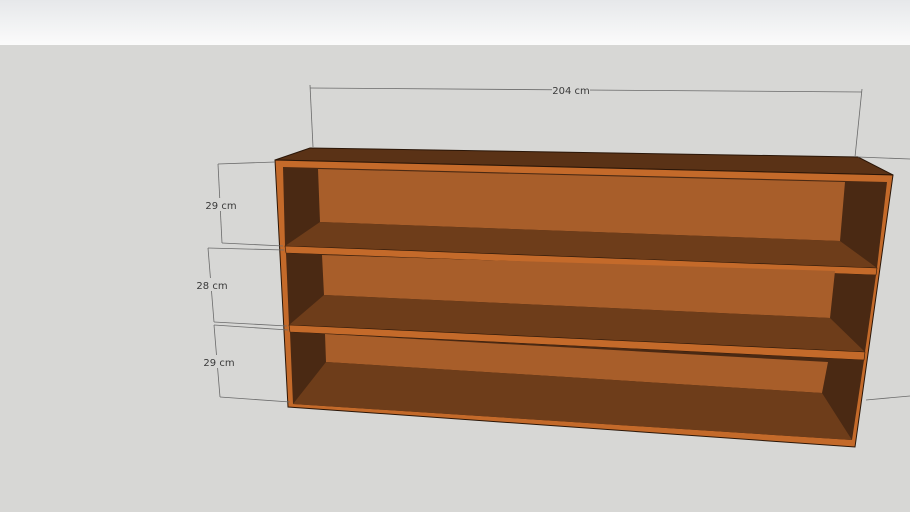 This screenshot has width=910, height=512. I want to click on middle-compartment-height-label: 28 cm, so click(211, 286).